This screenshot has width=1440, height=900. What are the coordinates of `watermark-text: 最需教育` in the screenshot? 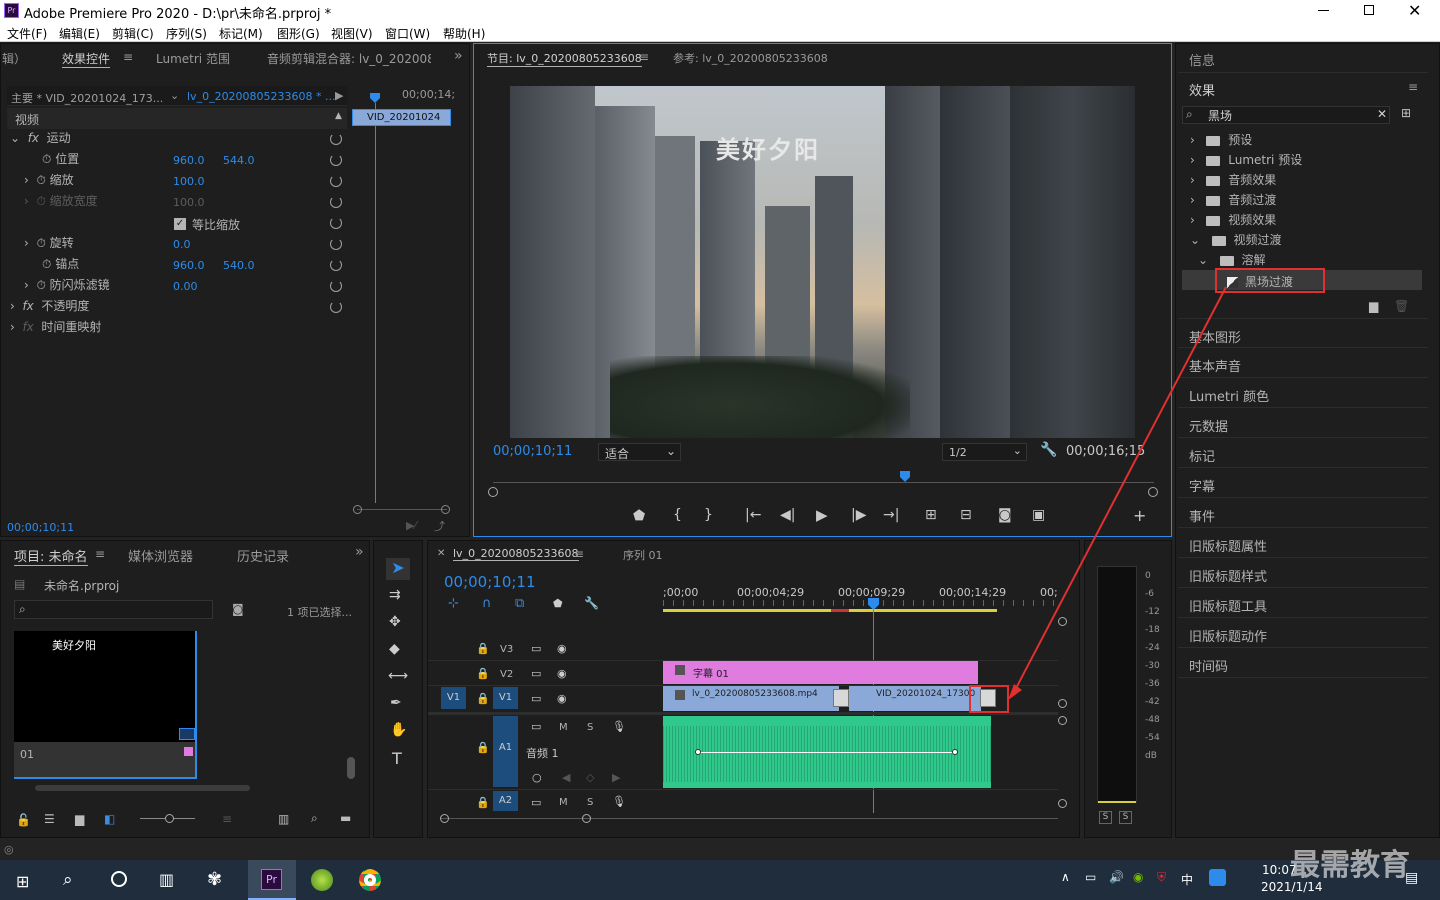 It's located at (1350, 865).